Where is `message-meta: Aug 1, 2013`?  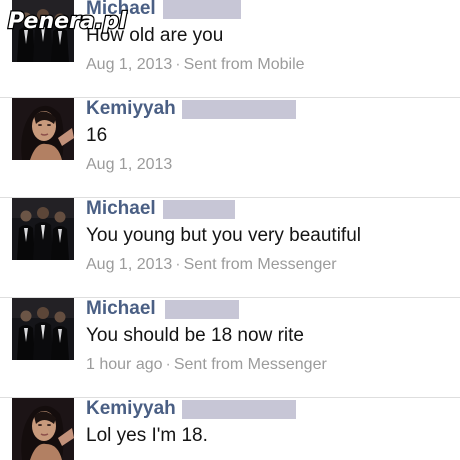 message-meta: Aug 1, 2013 is located at coordinates (129, 165).